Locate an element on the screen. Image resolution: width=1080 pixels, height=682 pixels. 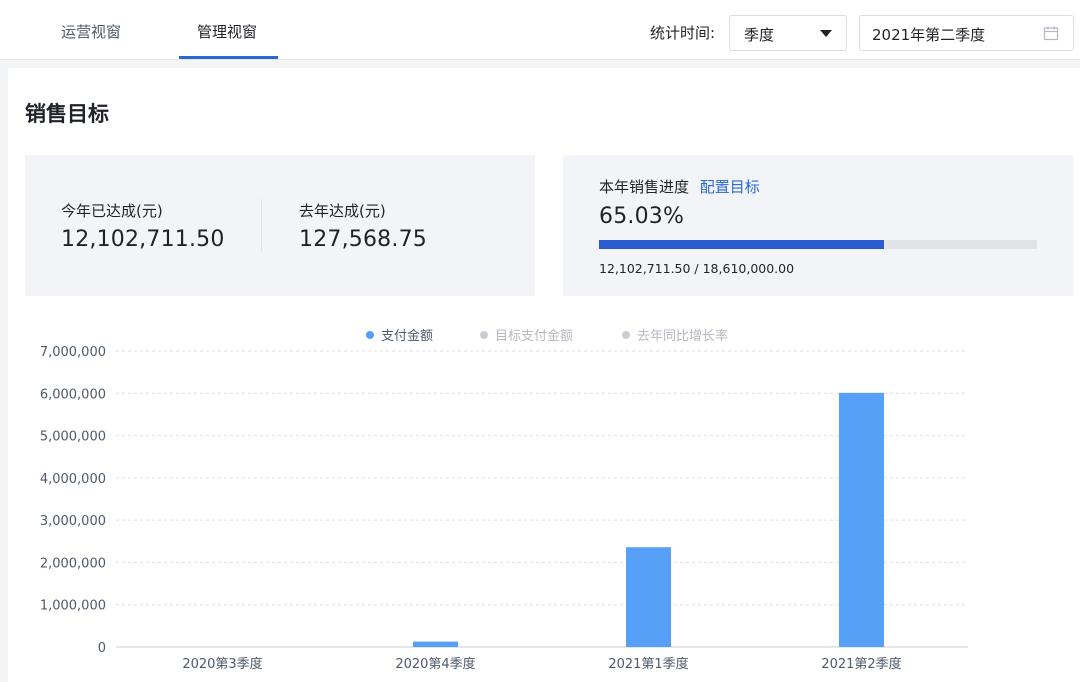
y-tick-label: 0 is located at coordinates (102, 648).